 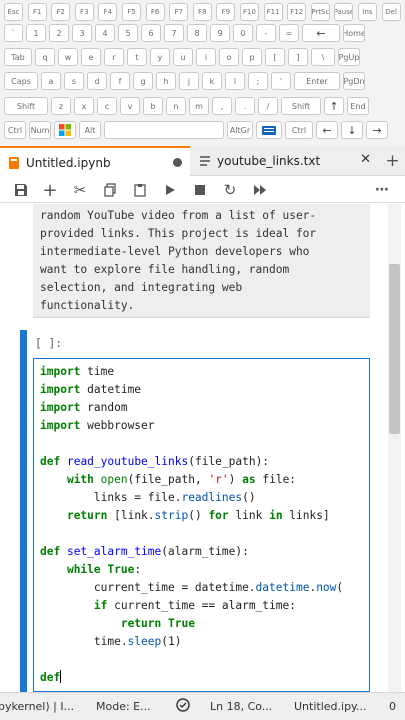 What do you see at coordinates (179, 12) in the screenshot?
I see `key-f7: F7` at bounding box center [179, 12].